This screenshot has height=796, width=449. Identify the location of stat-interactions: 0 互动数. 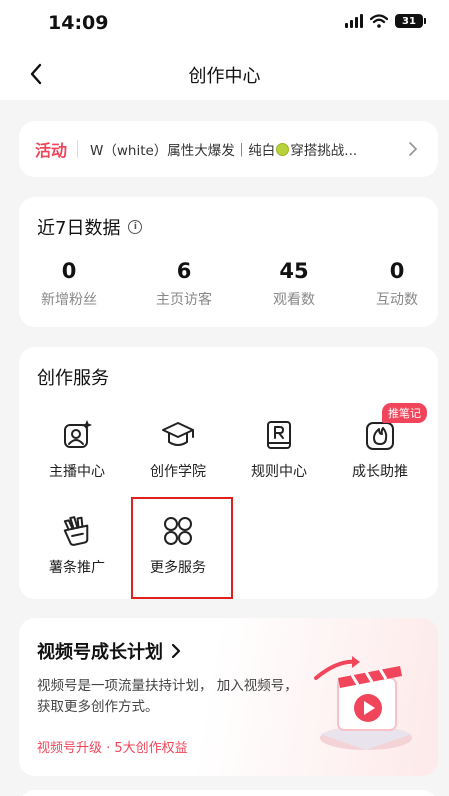
(397, 284).